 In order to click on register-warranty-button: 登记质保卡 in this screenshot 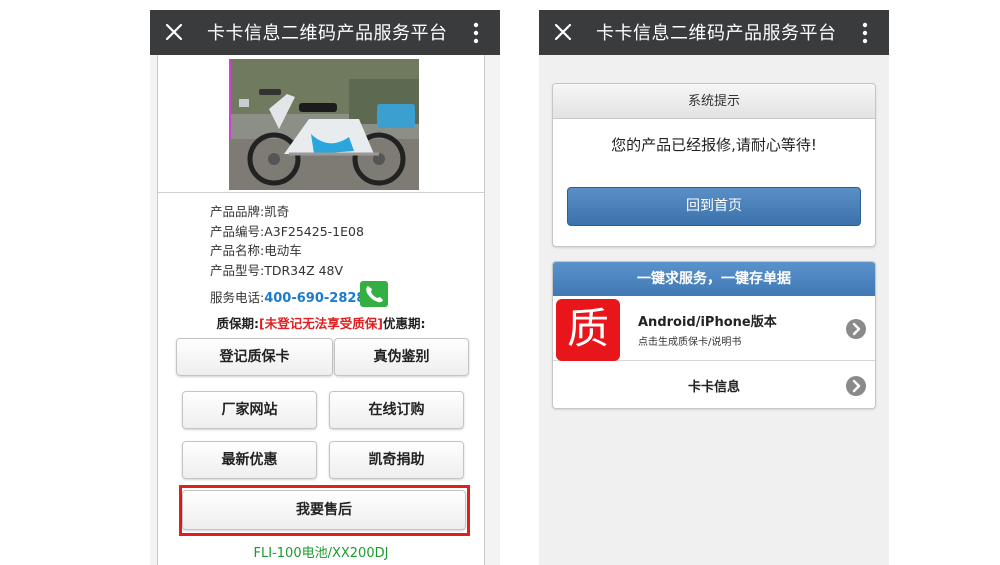, I will do `click(254, 357)`.